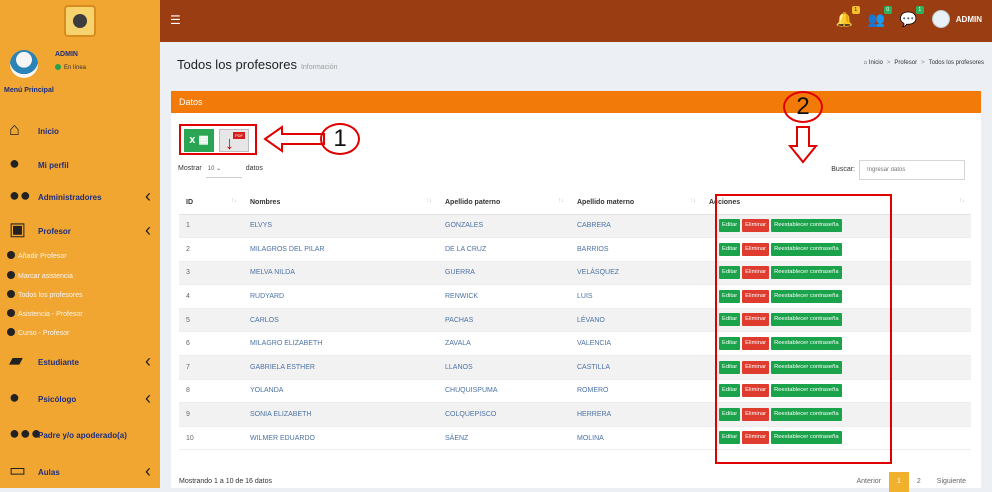 The width and height of the screenshot is (992, 492). What do you see at coordinates (80, 165) in the screenshot?
I see `sidebar-item-mi-perfil: ● Mi perfil` at bounding box center [80, 165].